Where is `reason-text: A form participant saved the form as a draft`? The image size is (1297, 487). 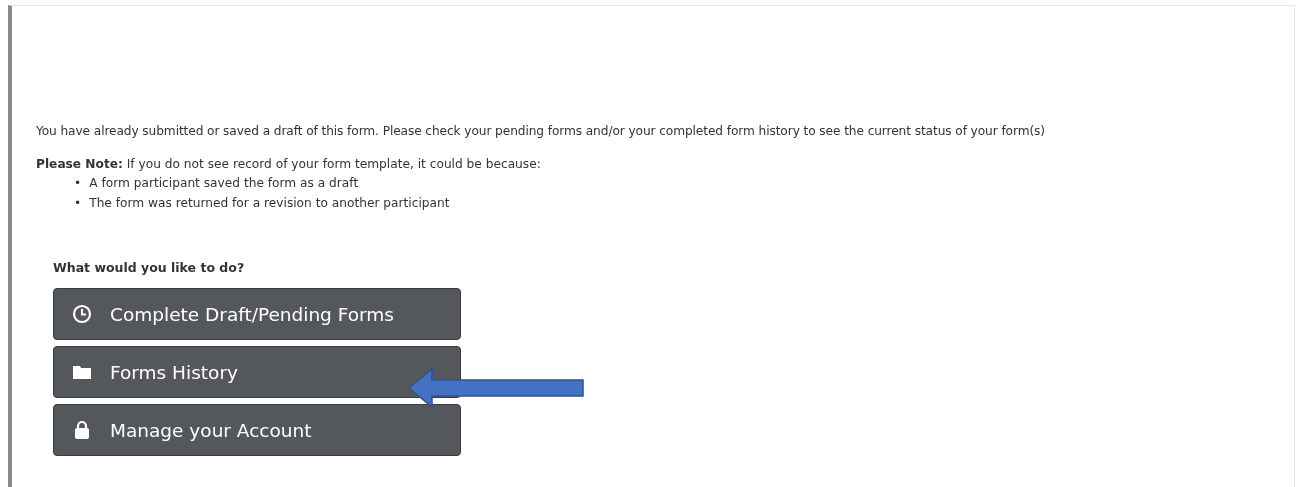
reason-text: A form participant saved the form as a draft is located at coordinates (224, 183).